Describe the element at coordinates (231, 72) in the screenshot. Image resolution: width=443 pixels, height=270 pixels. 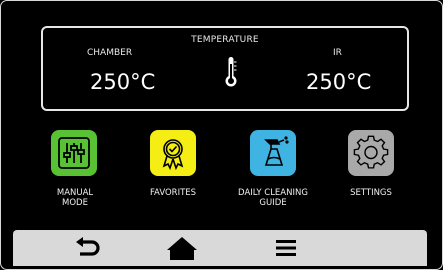
I see `thermometer-icon` at that location.